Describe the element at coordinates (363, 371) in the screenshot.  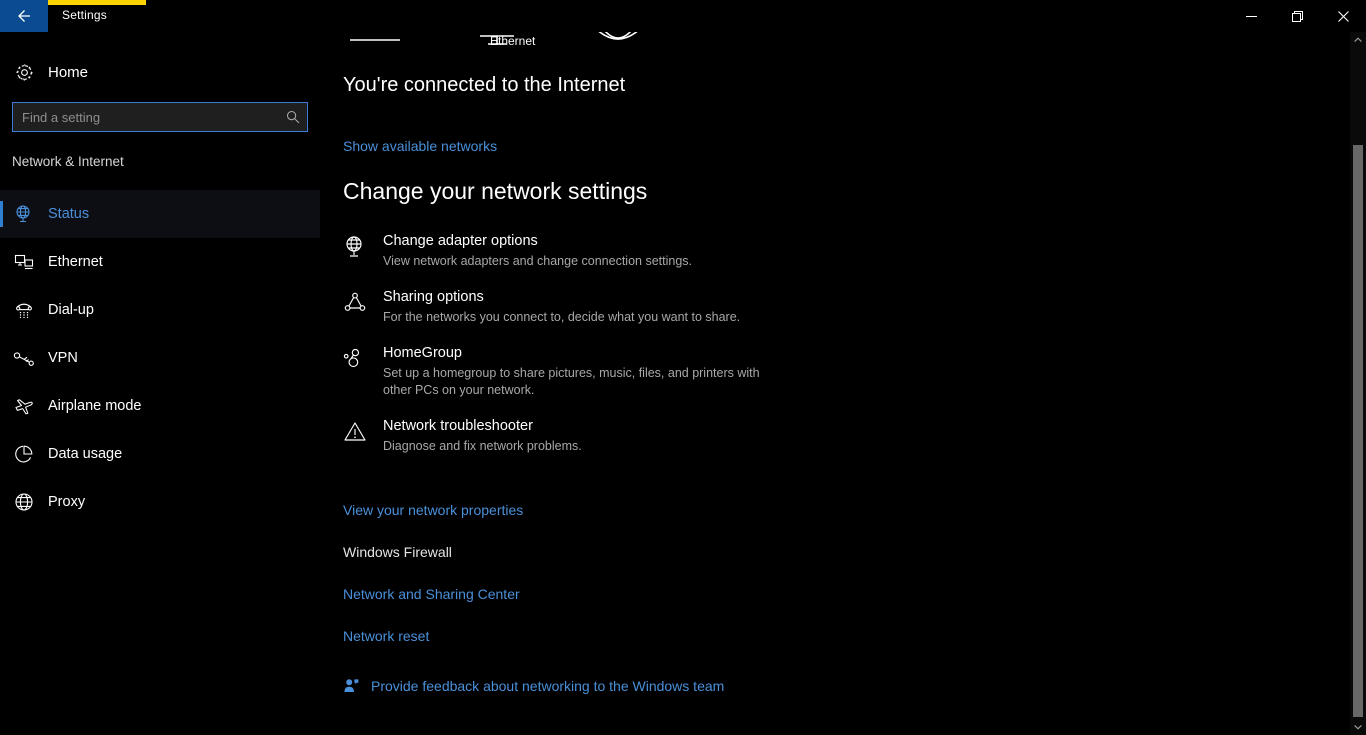
I see `homegroup-icon` at that location.